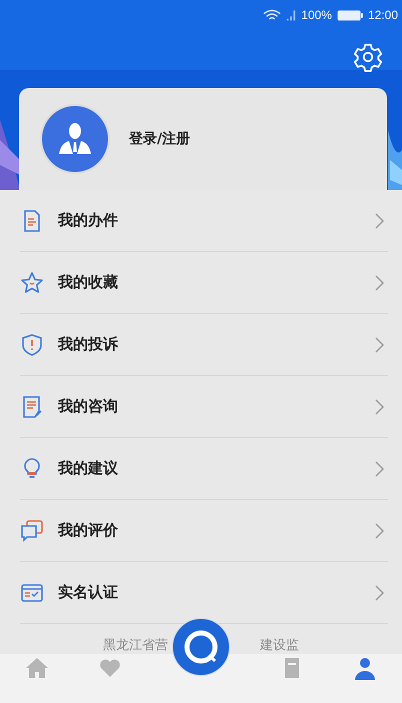 This screenshot has height=703, width=402. I want to click on menu-item: 我的收藏, so click(204, 283).